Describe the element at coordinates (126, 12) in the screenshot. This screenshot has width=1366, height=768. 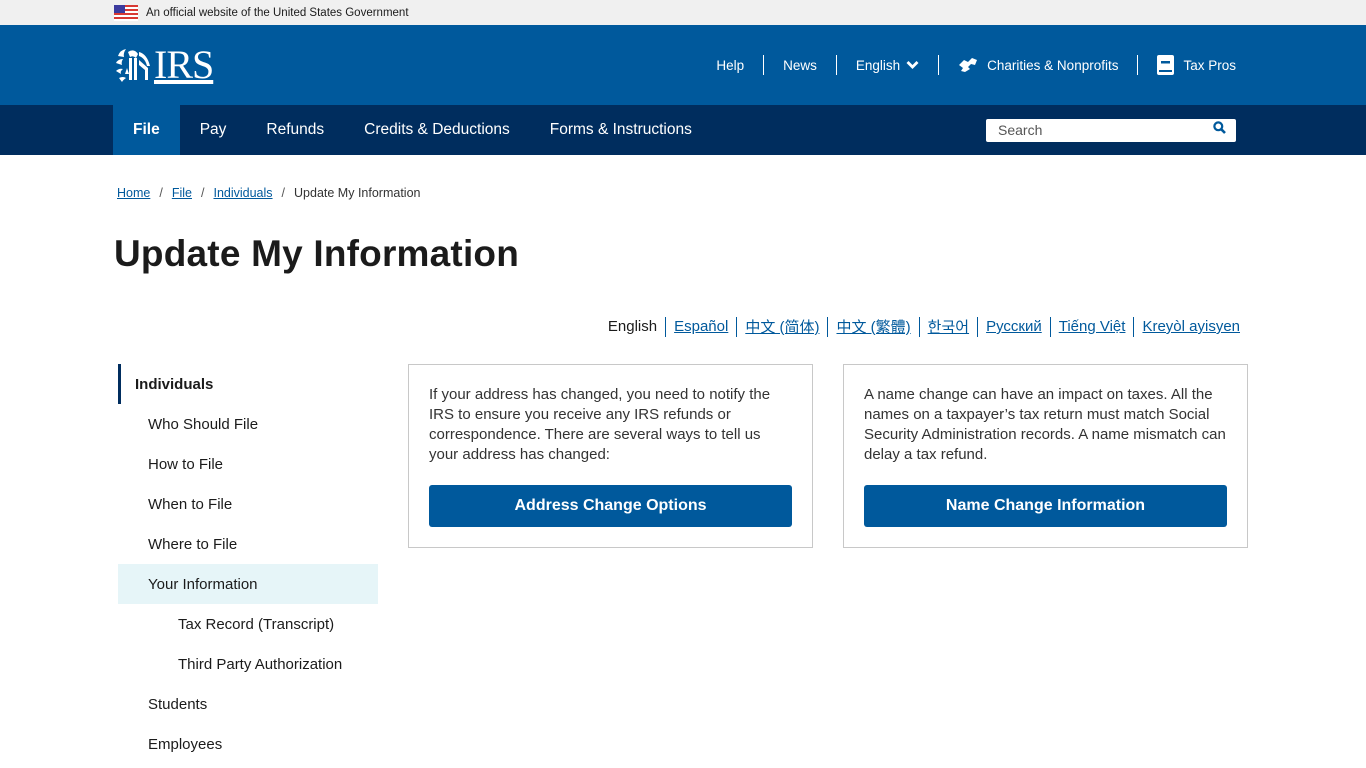
I see `us-flag-icon` at that location.